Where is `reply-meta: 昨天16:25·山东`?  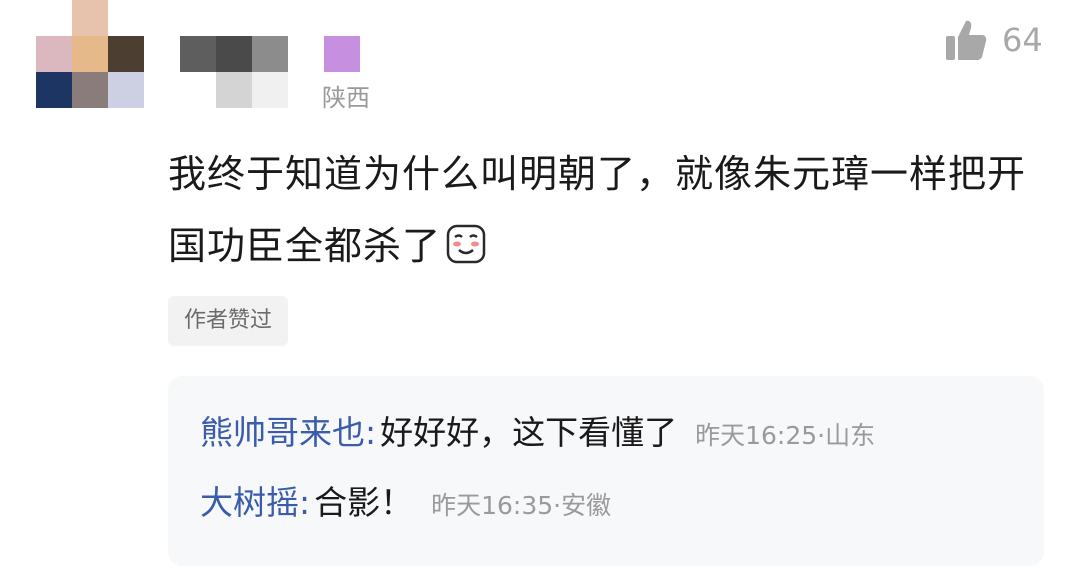 reply-meta: 昨天16:25·山东 is located at coordinates (785, 435).